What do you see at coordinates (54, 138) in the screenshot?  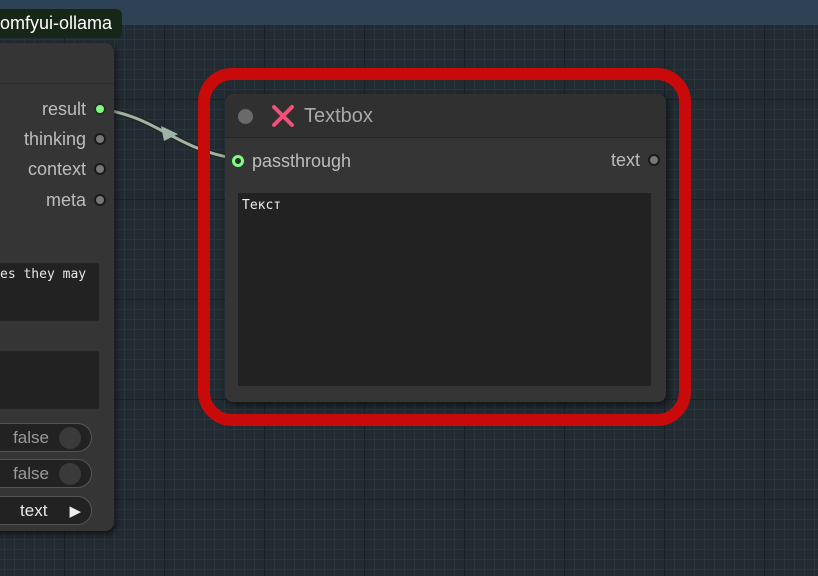 I see `output-label-thinking: thinking` at bounding box center [54, 138].